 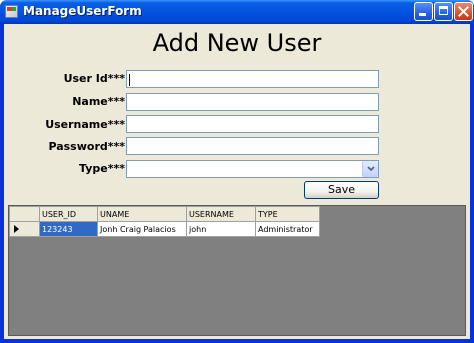 What do you see at coordinates (24, 229) in the screenshot?
I see `row-header` at bounding box center [24, 229].